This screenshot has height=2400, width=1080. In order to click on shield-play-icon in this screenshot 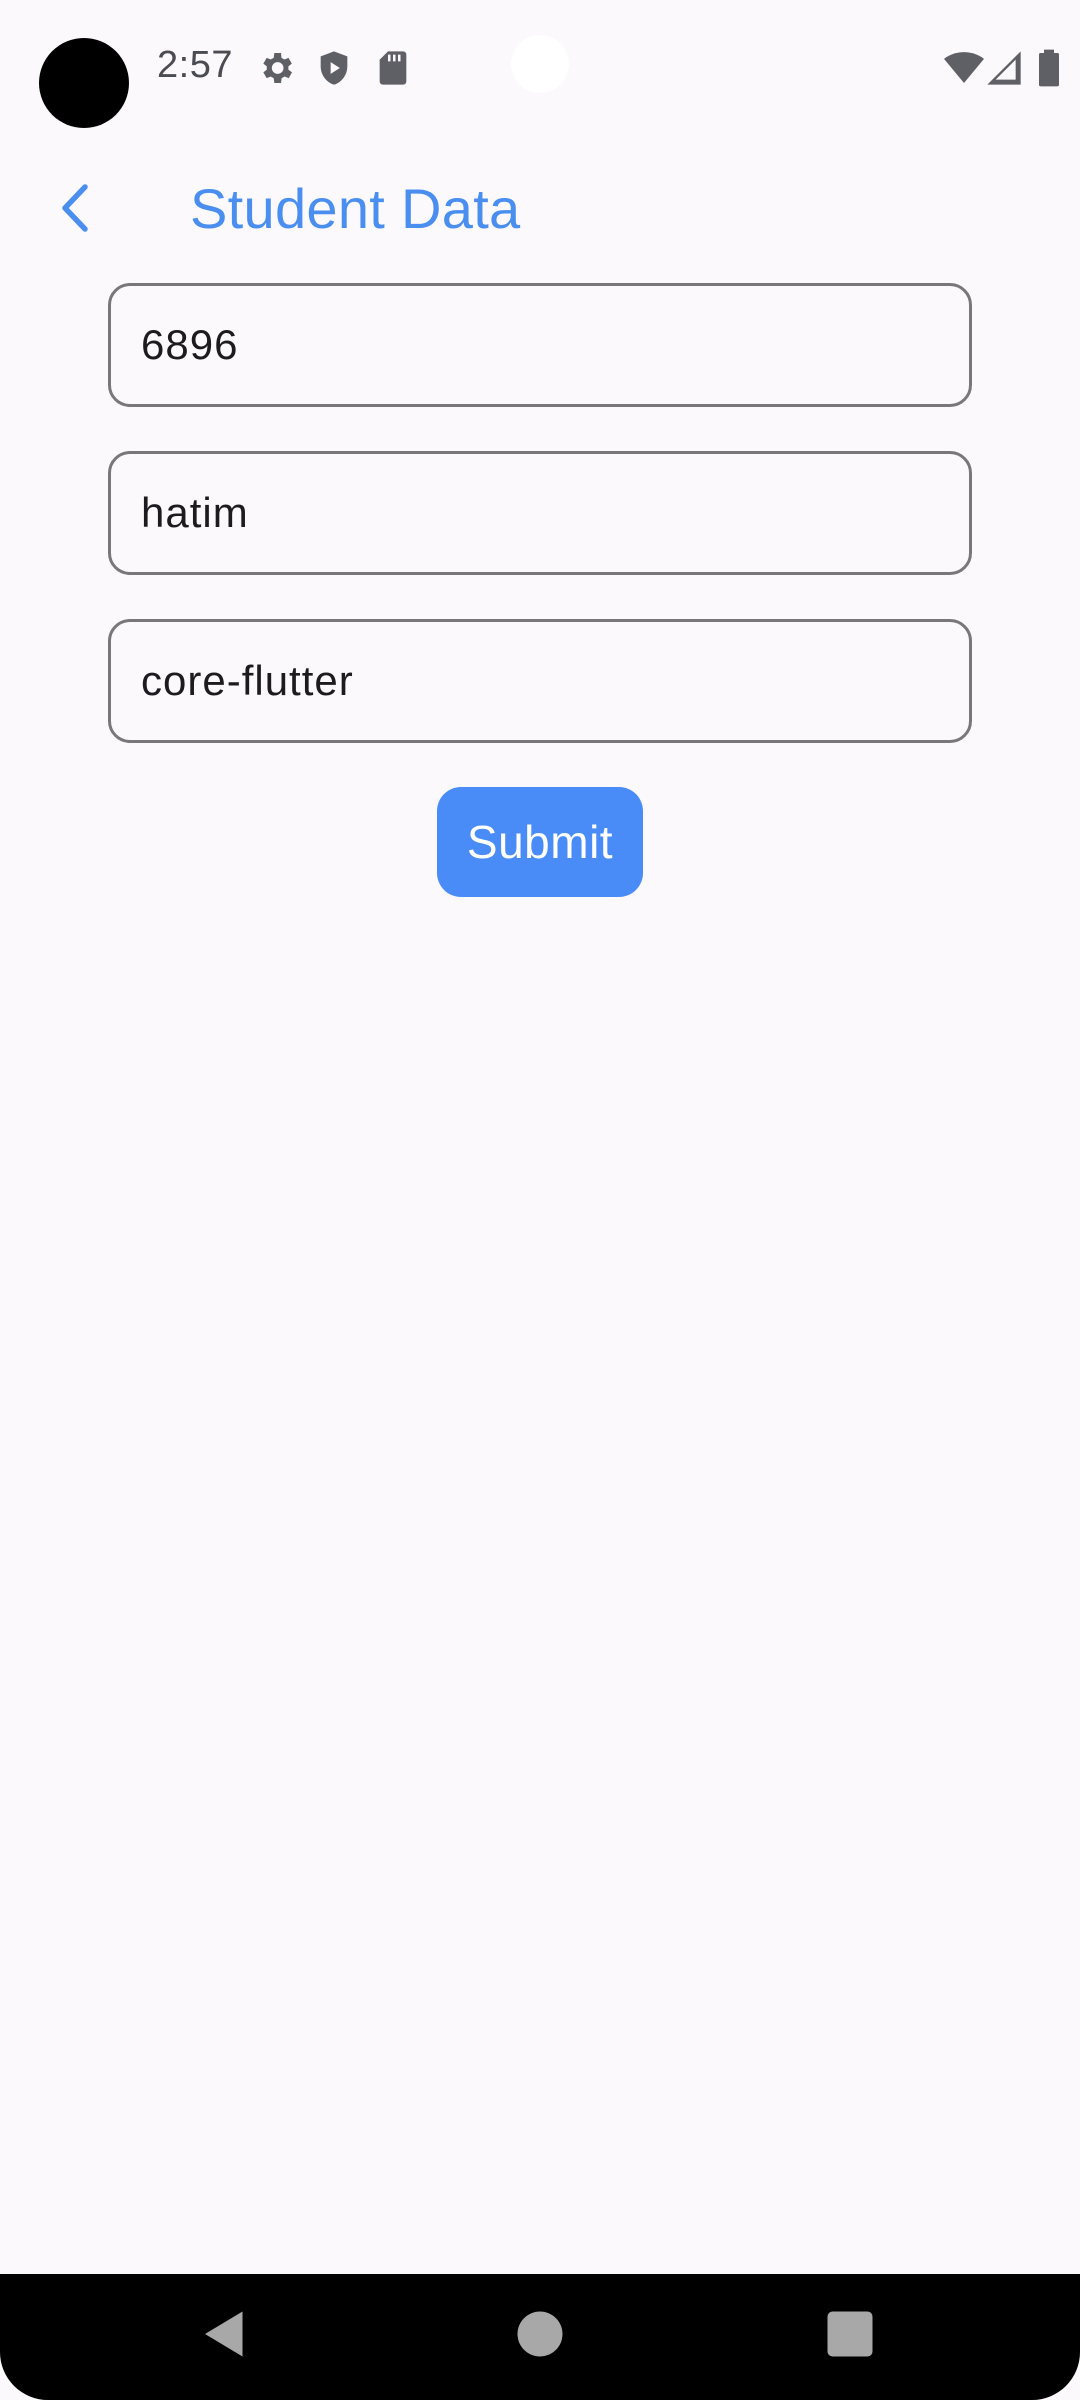, I will do `click(334, 68)`.